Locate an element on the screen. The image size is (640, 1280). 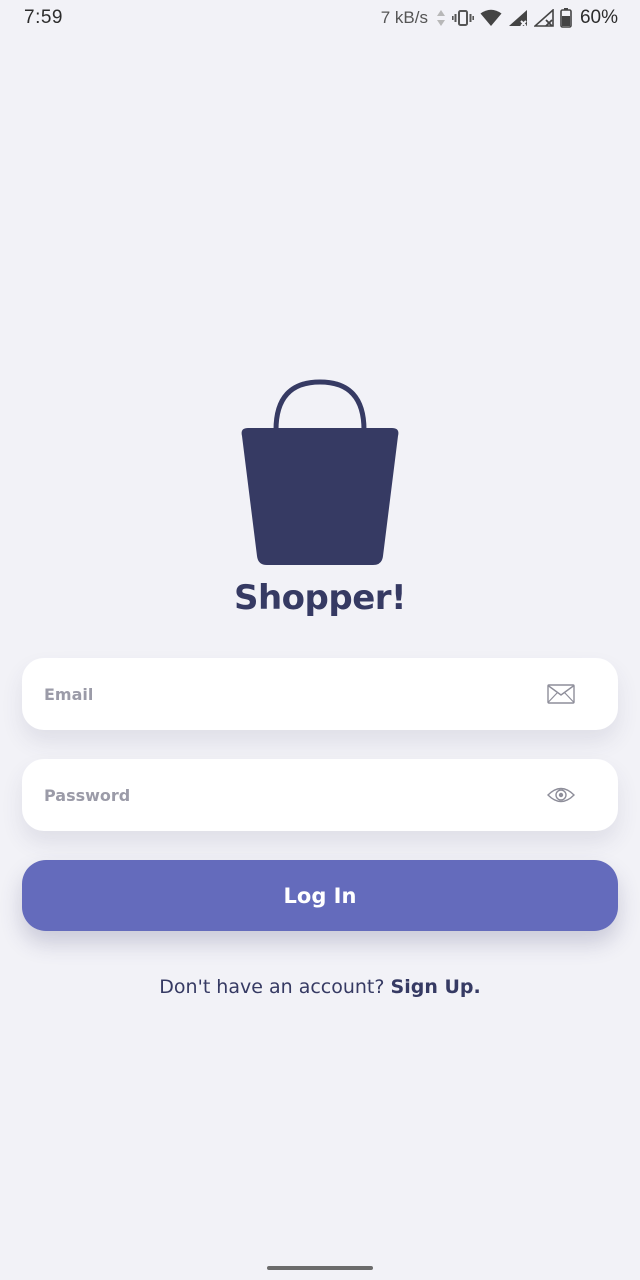
network-speed: 7 kB/s is located at coordinates (404, 17).